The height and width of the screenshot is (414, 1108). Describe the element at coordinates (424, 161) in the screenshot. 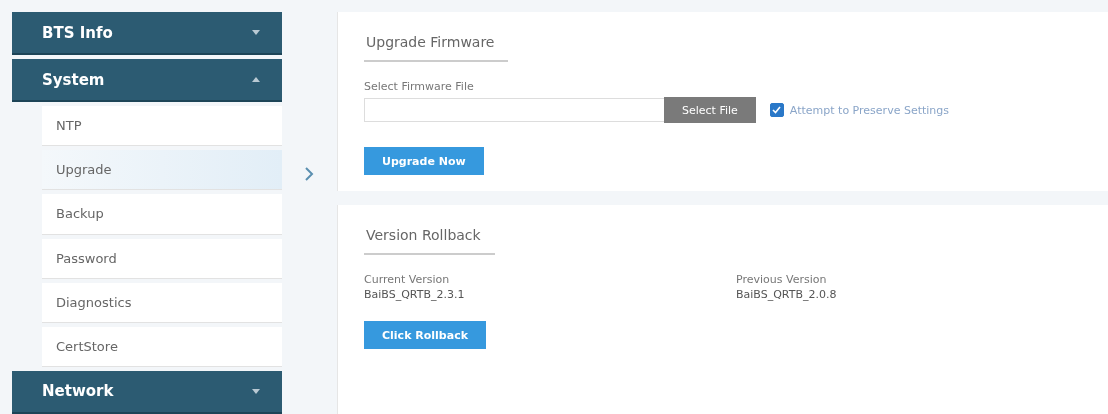

I see `upgrade-now-button: Upgrade Now` at that location.